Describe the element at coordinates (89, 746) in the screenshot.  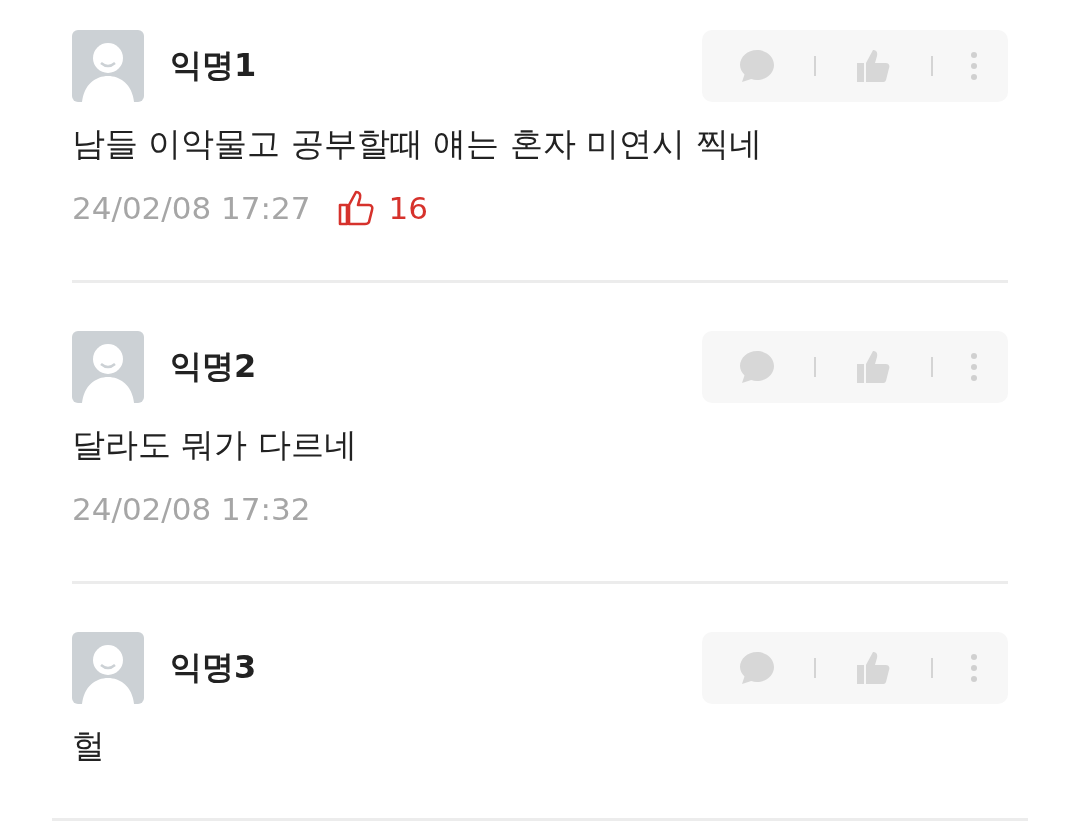
I see `comment-text: 헐` at that location.